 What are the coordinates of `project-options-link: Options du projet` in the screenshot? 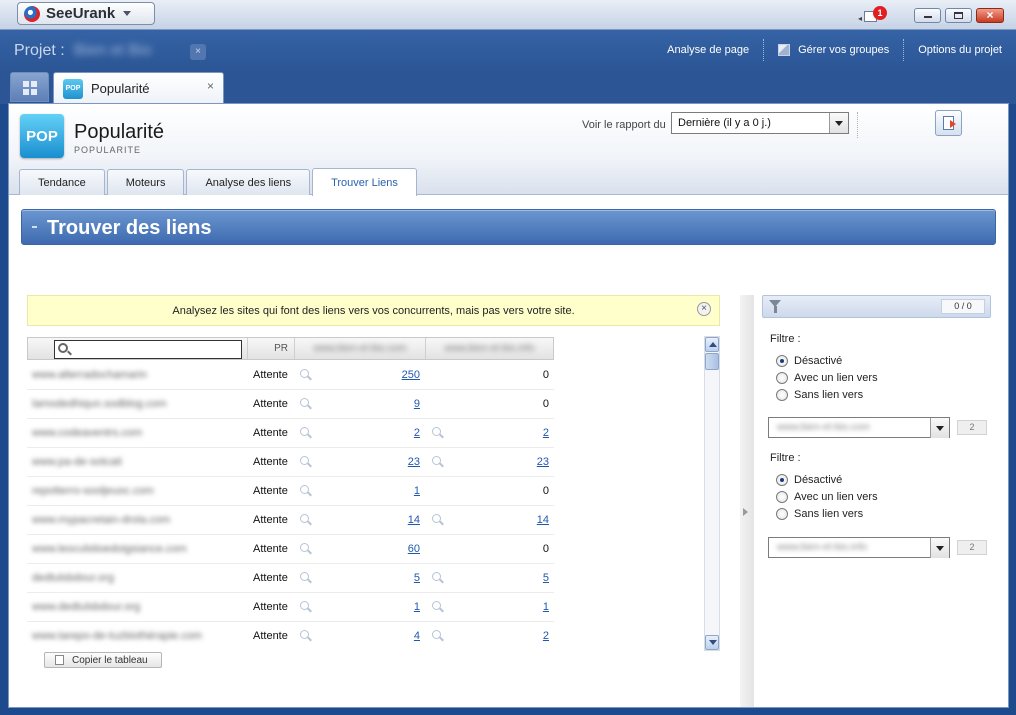 It's located at (960, 50).